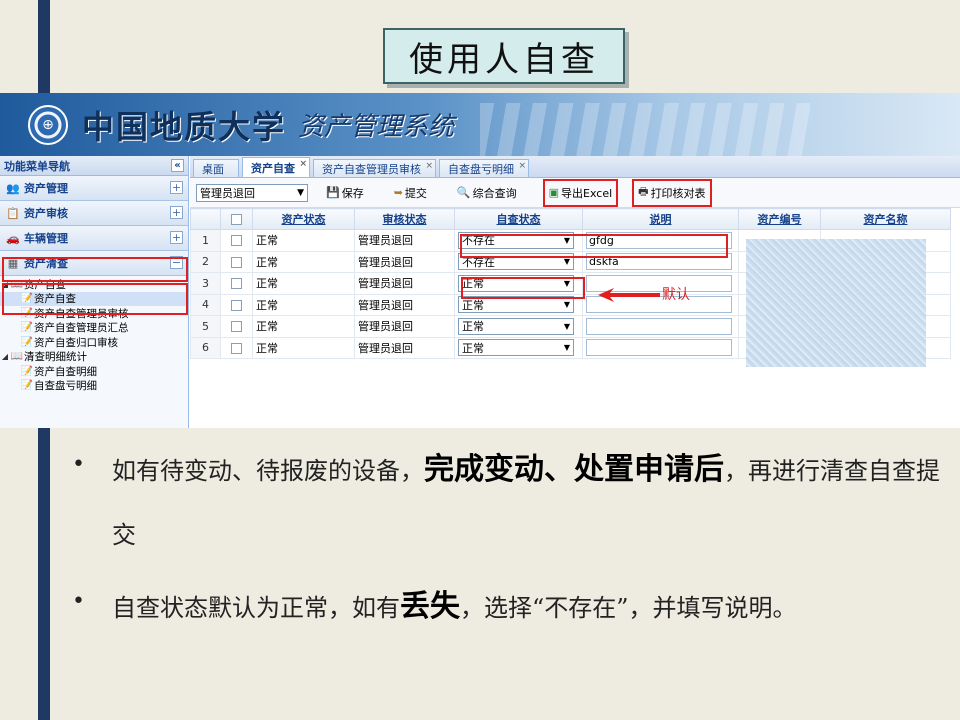  Describe the element at coordinates (333, 192) in the screenshot. I see `save-icon: 💾` at that location.